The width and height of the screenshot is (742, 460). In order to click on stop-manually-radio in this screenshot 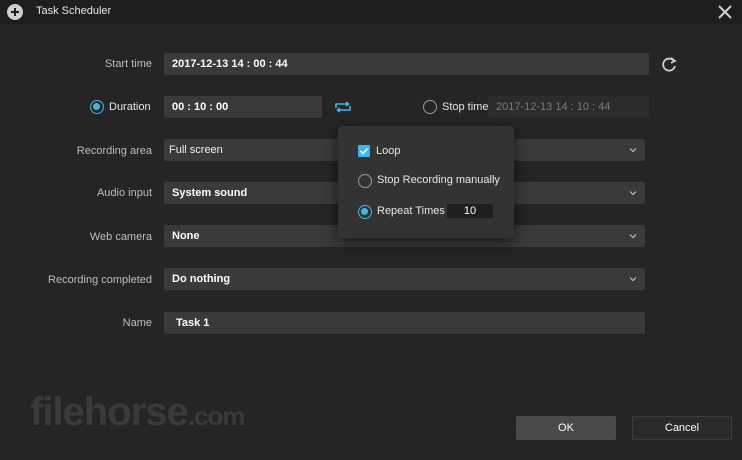, I will do `click(365, 181)`.